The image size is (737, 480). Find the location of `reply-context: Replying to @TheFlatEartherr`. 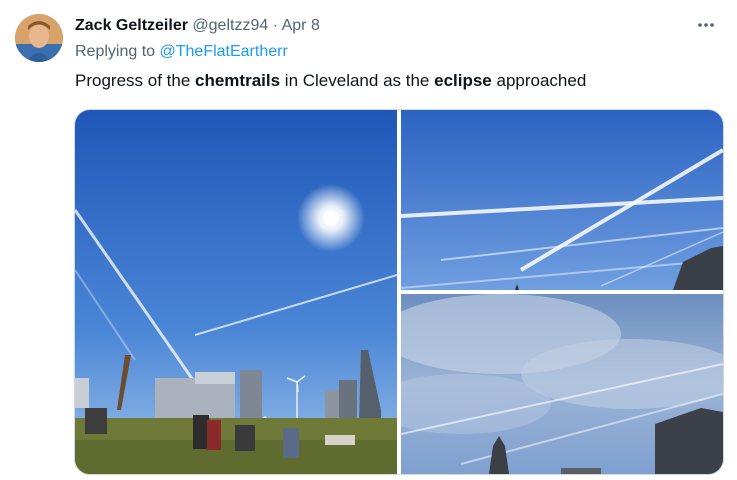

reply-context: Replying to @TheFlatEartherr is located at coordinates (181, 52).